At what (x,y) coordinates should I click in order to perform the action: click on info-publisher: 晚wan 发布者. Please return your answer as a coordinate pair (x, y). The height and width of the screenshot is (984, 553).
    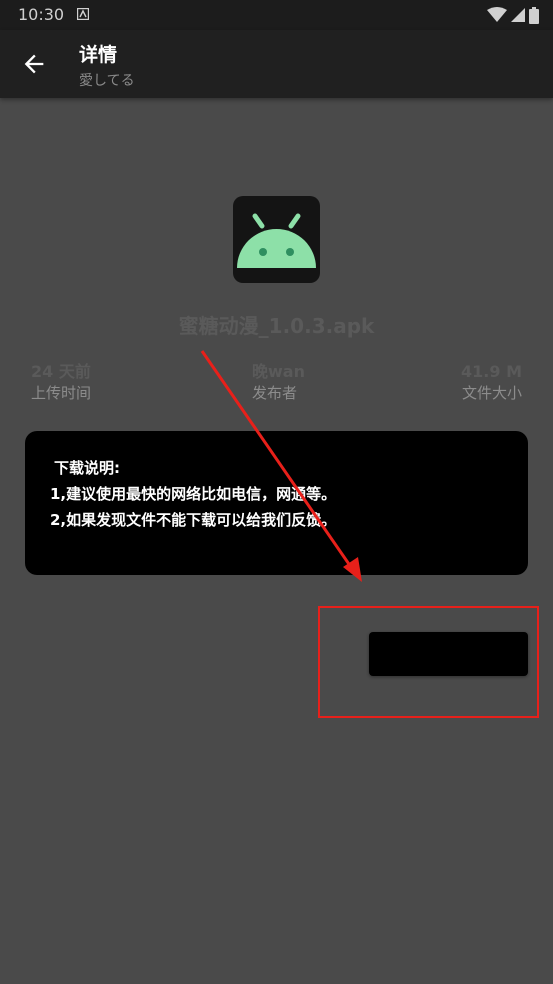
    Looking at the image, I should click on (278, 383).